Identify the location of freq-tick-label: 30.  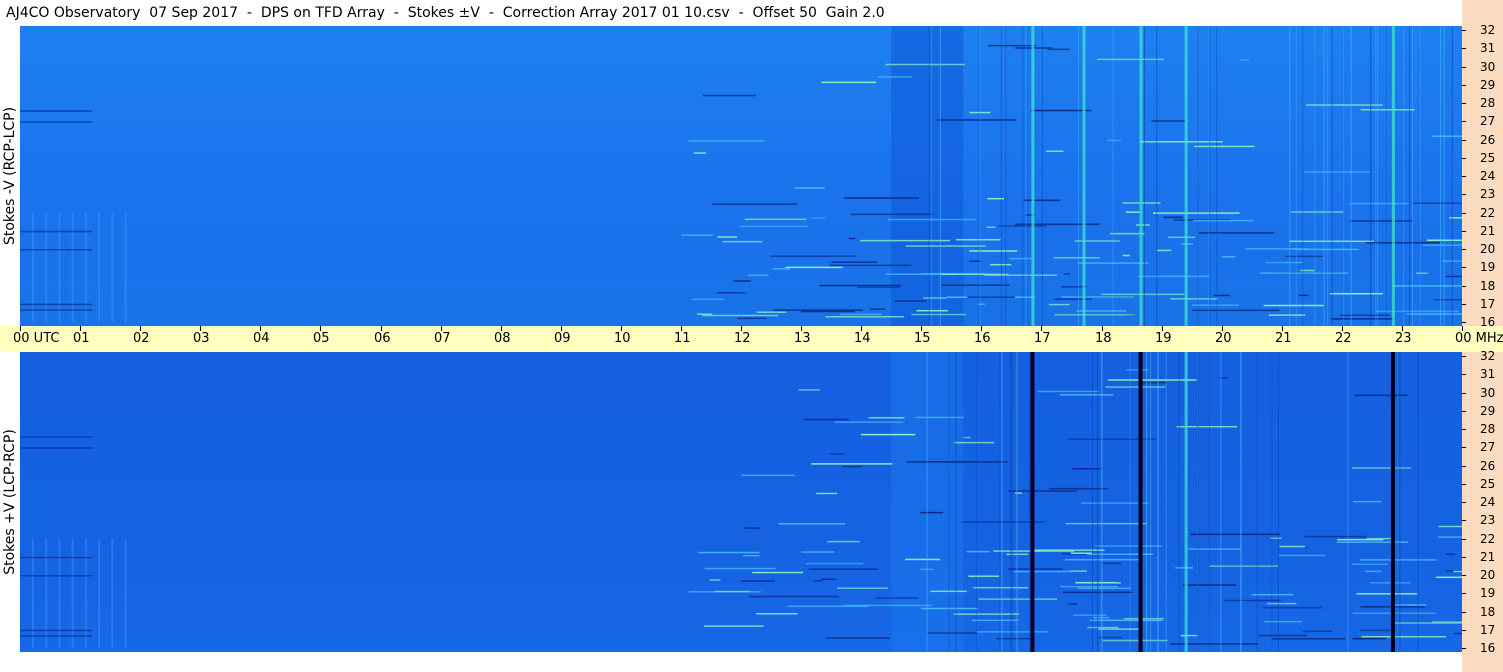
(1488, 67).